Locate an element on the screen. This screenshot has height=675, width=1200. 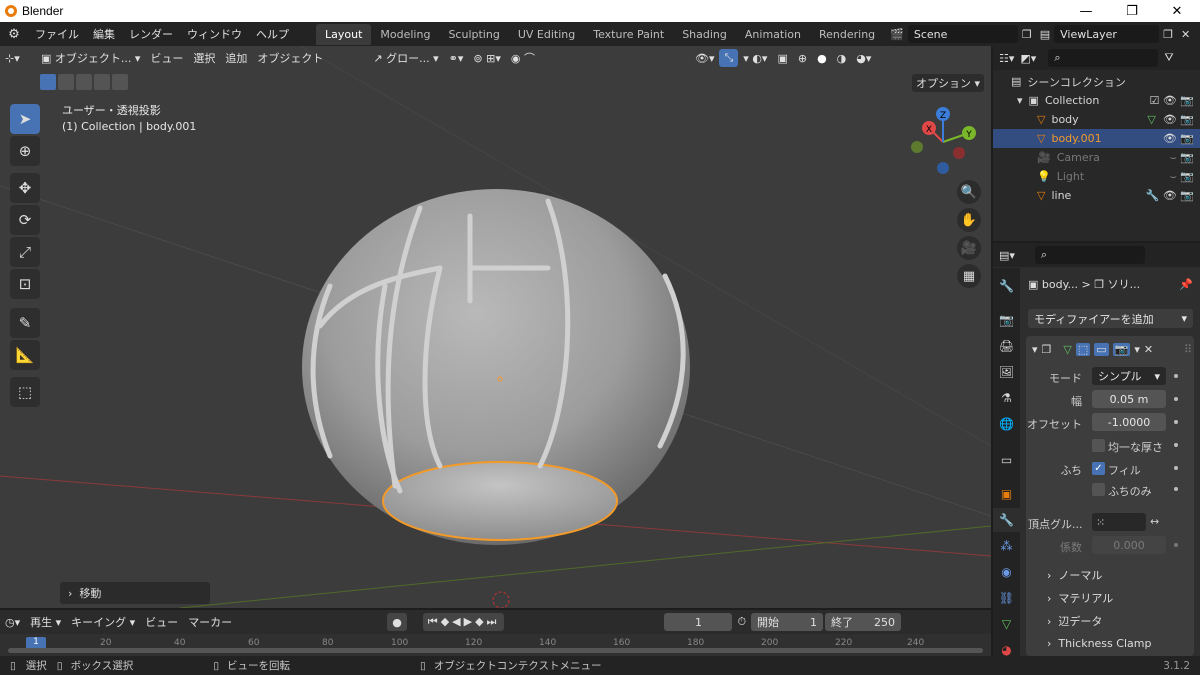
editor-type-icon: ⊹▾ is located at coordinates (18, 58).